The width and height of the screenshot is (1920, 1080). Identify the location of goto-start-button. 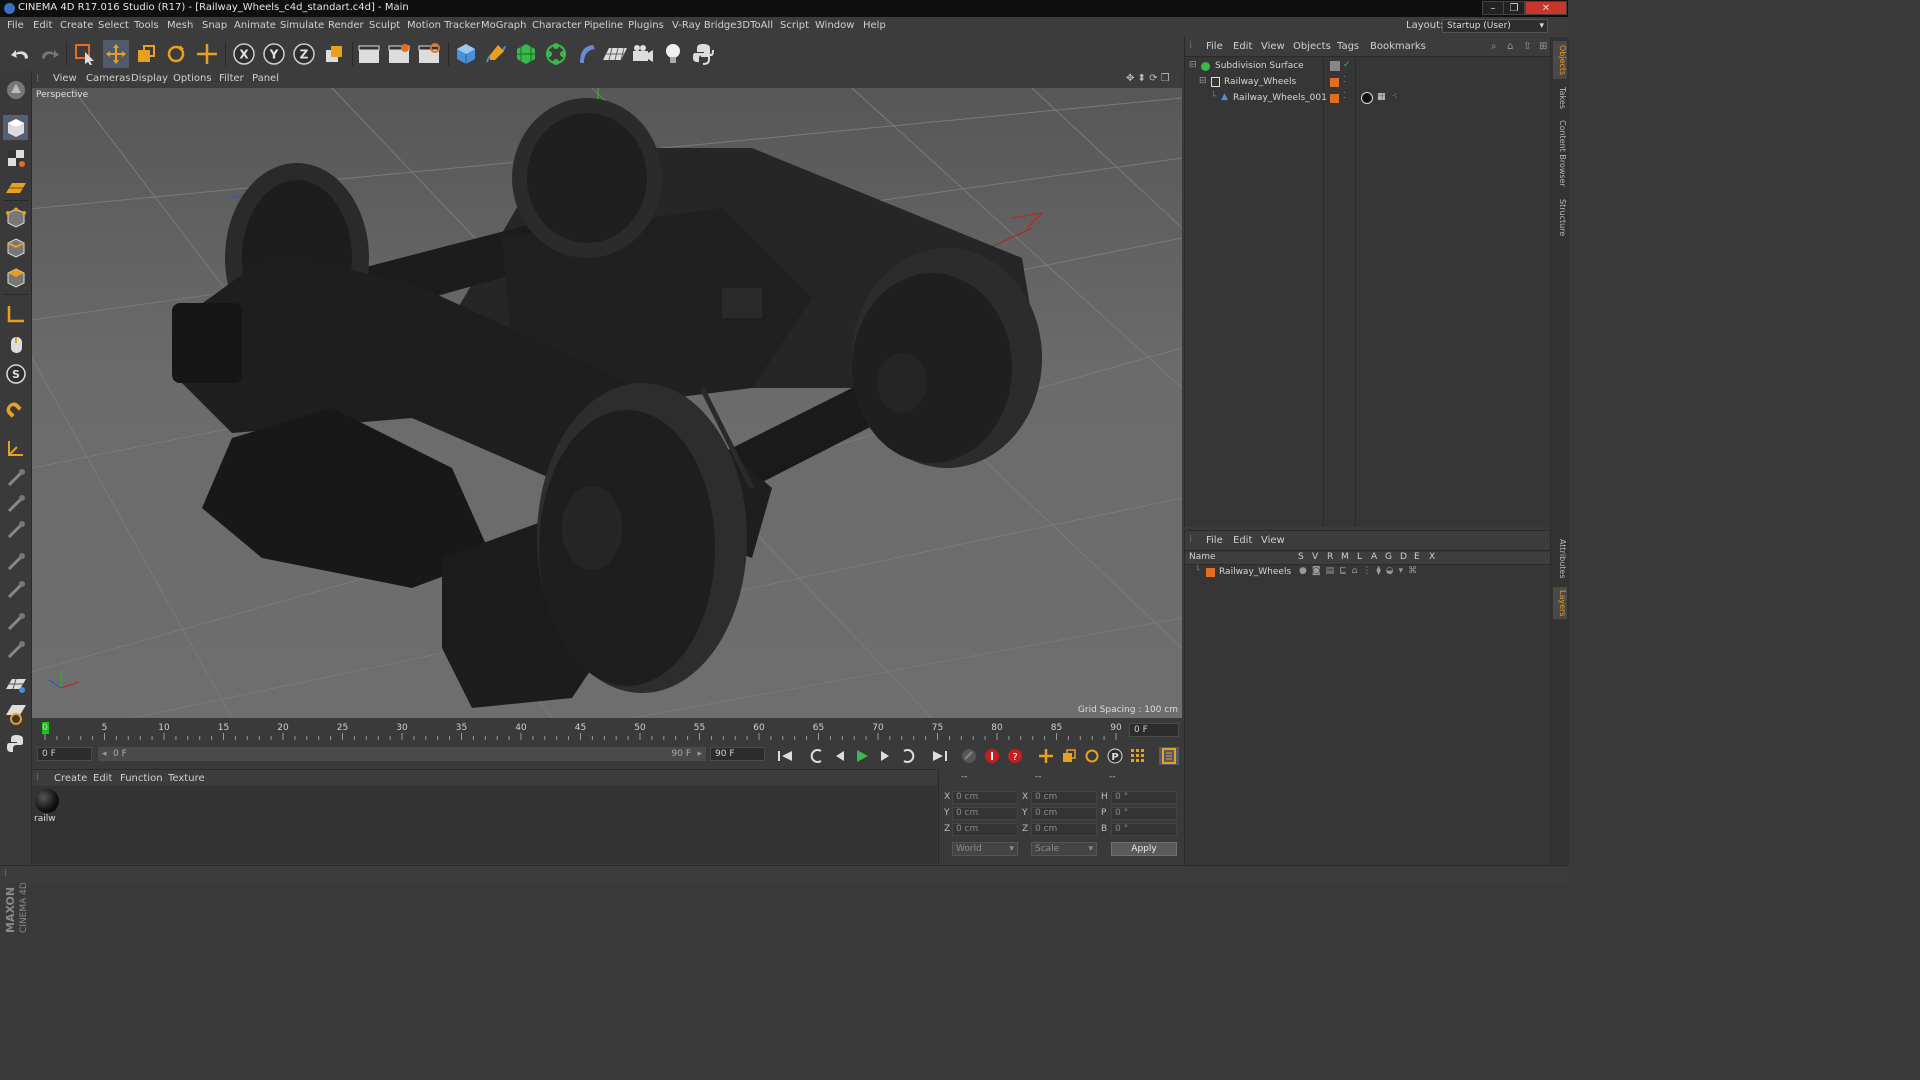
(785, 756).